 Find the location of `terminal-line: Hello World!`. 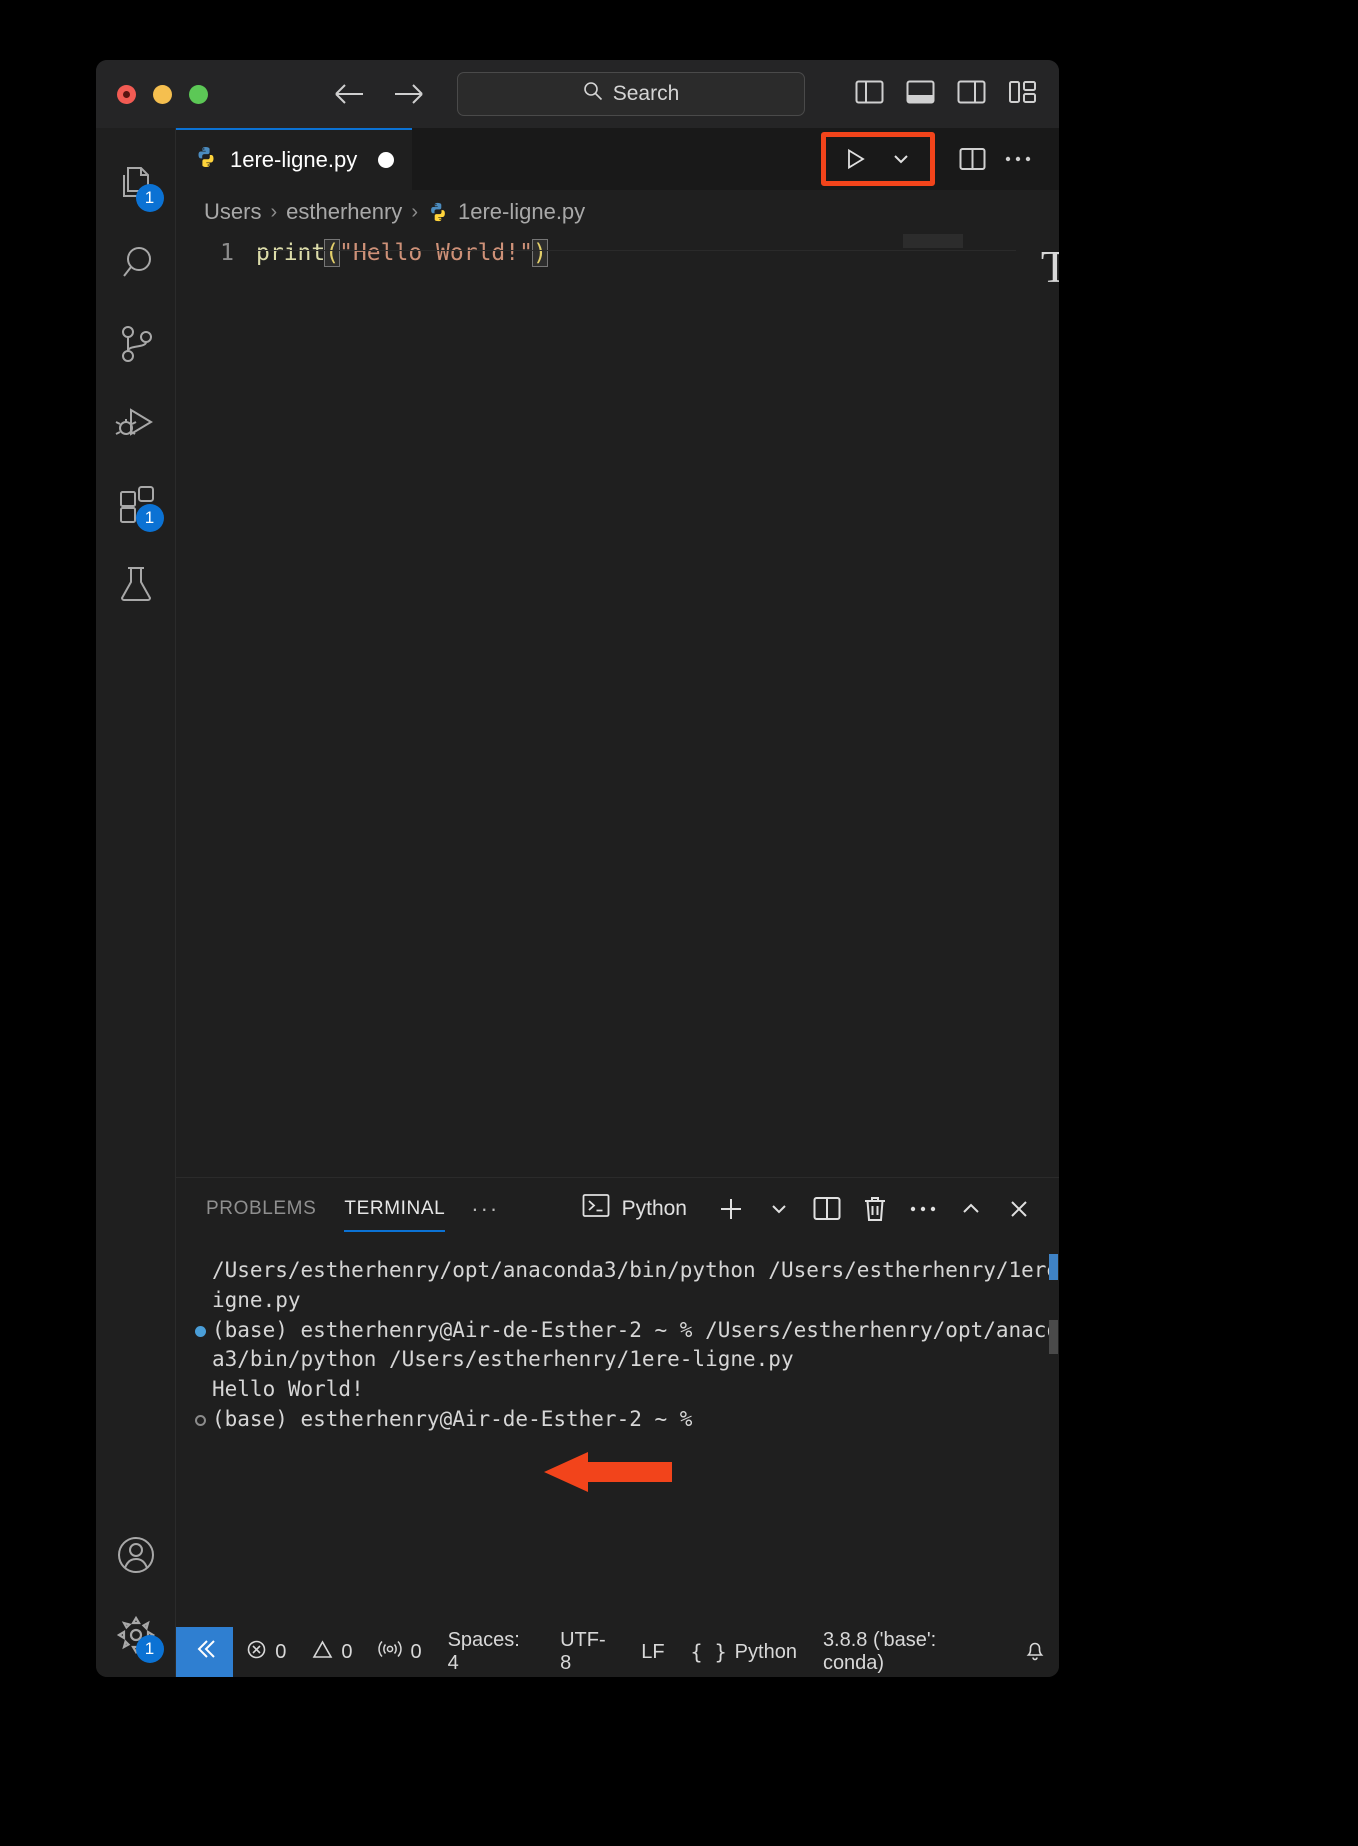

terminal-line: Hello World! is located at coordinates (617, 1390).